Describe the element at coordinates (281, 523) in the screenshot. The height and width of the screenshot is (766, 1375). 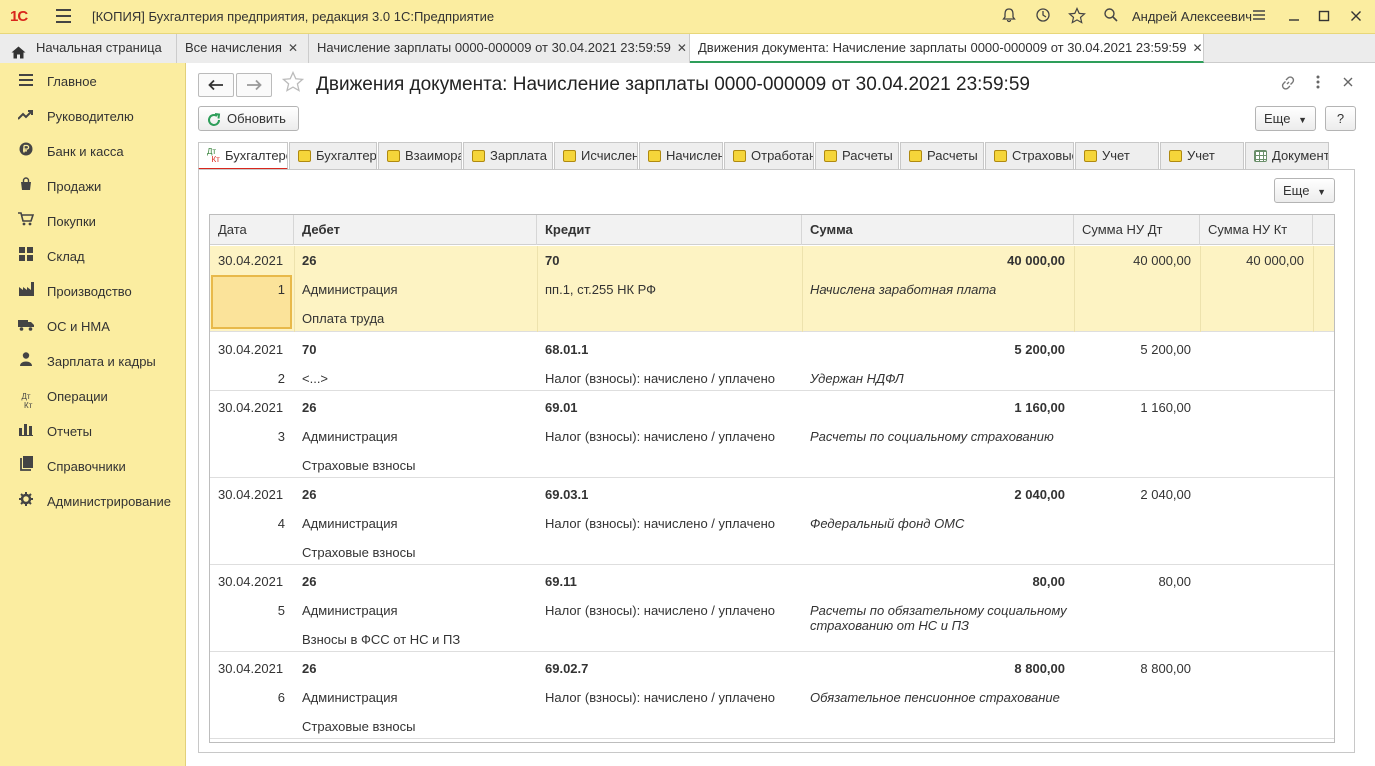
I see `cell-line-number: 4` at that location.